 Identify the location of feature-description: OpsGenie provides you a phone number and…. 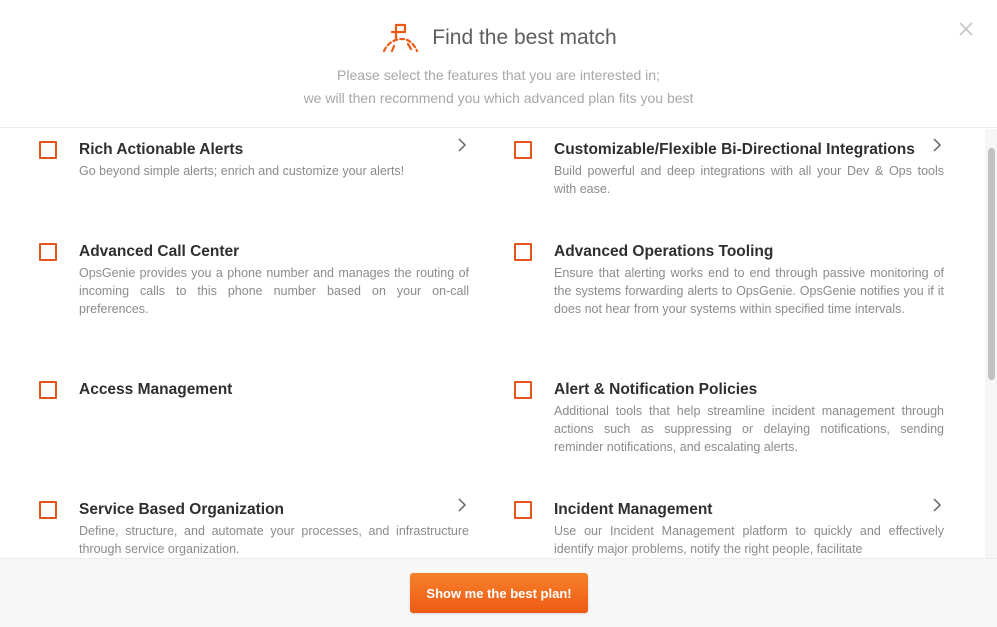
(274, 291).